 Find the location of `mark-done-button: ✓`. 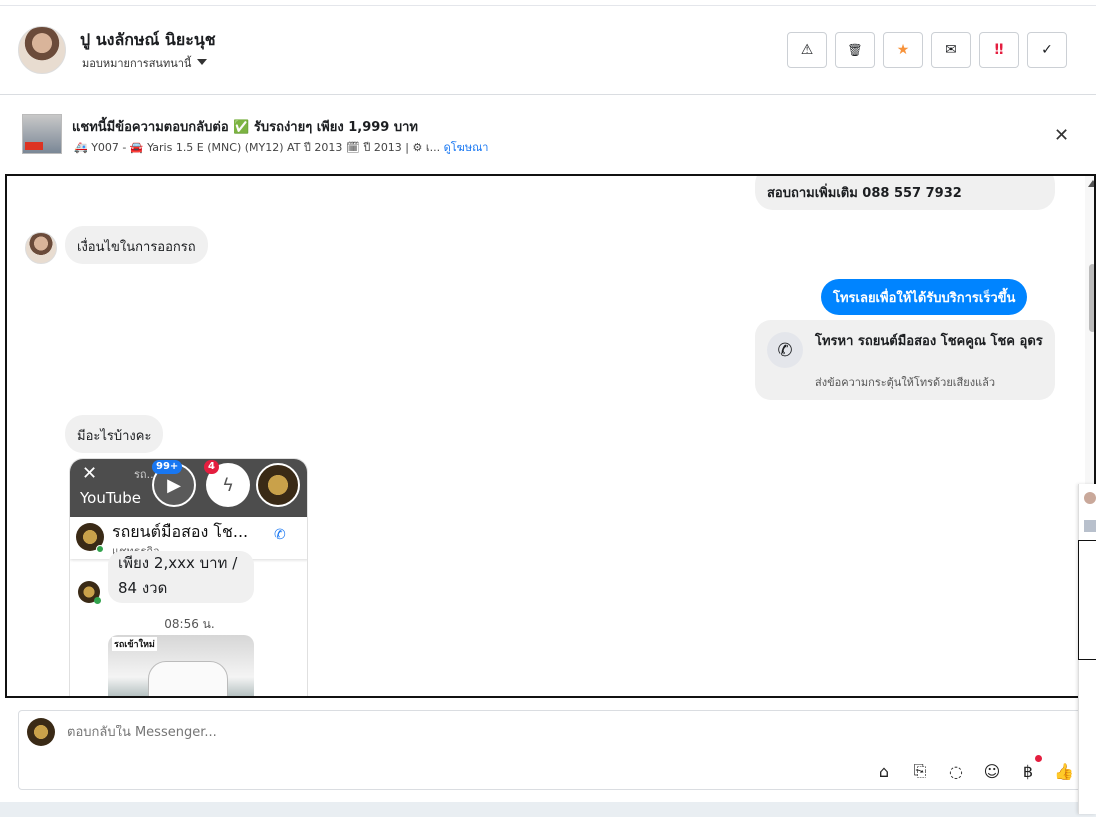

mark-done-button: ✓ is located at coordinates (1047, 50).